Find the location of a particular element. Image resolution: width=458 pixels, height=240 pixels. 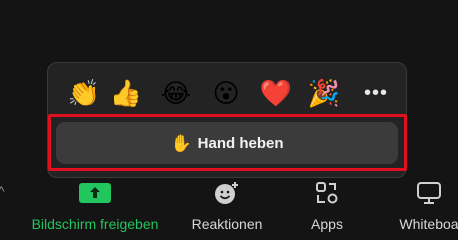

whiteboard-icon is located at coordinates (429, 193).